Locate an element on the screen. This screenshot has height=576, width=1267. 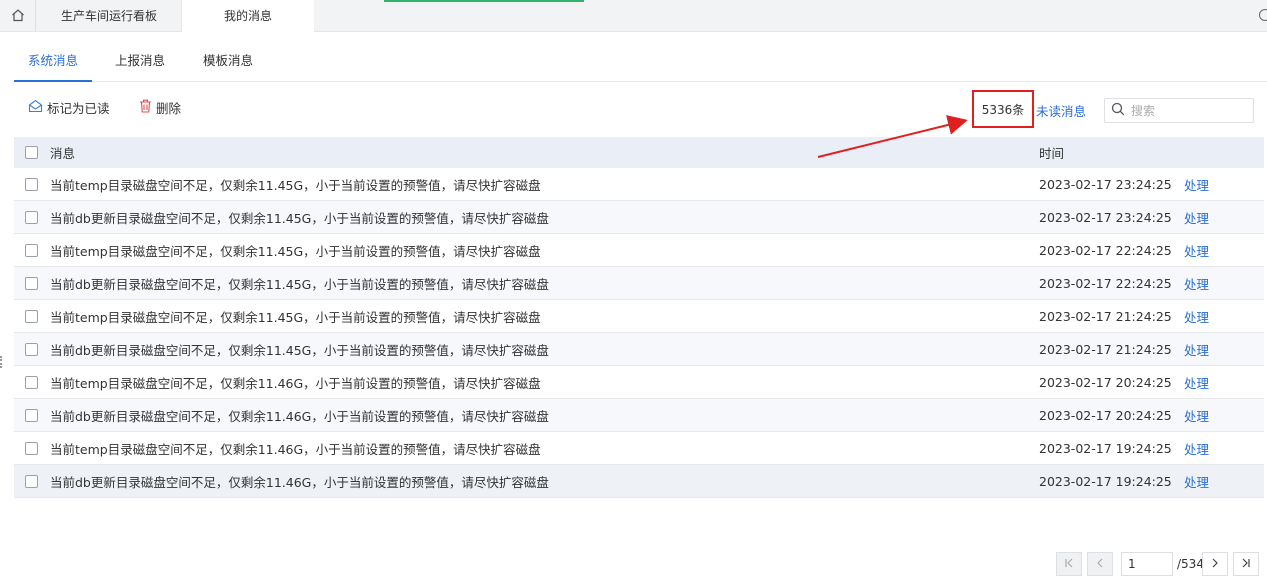
header-message: 消息 is located at coordinates (63, 153).